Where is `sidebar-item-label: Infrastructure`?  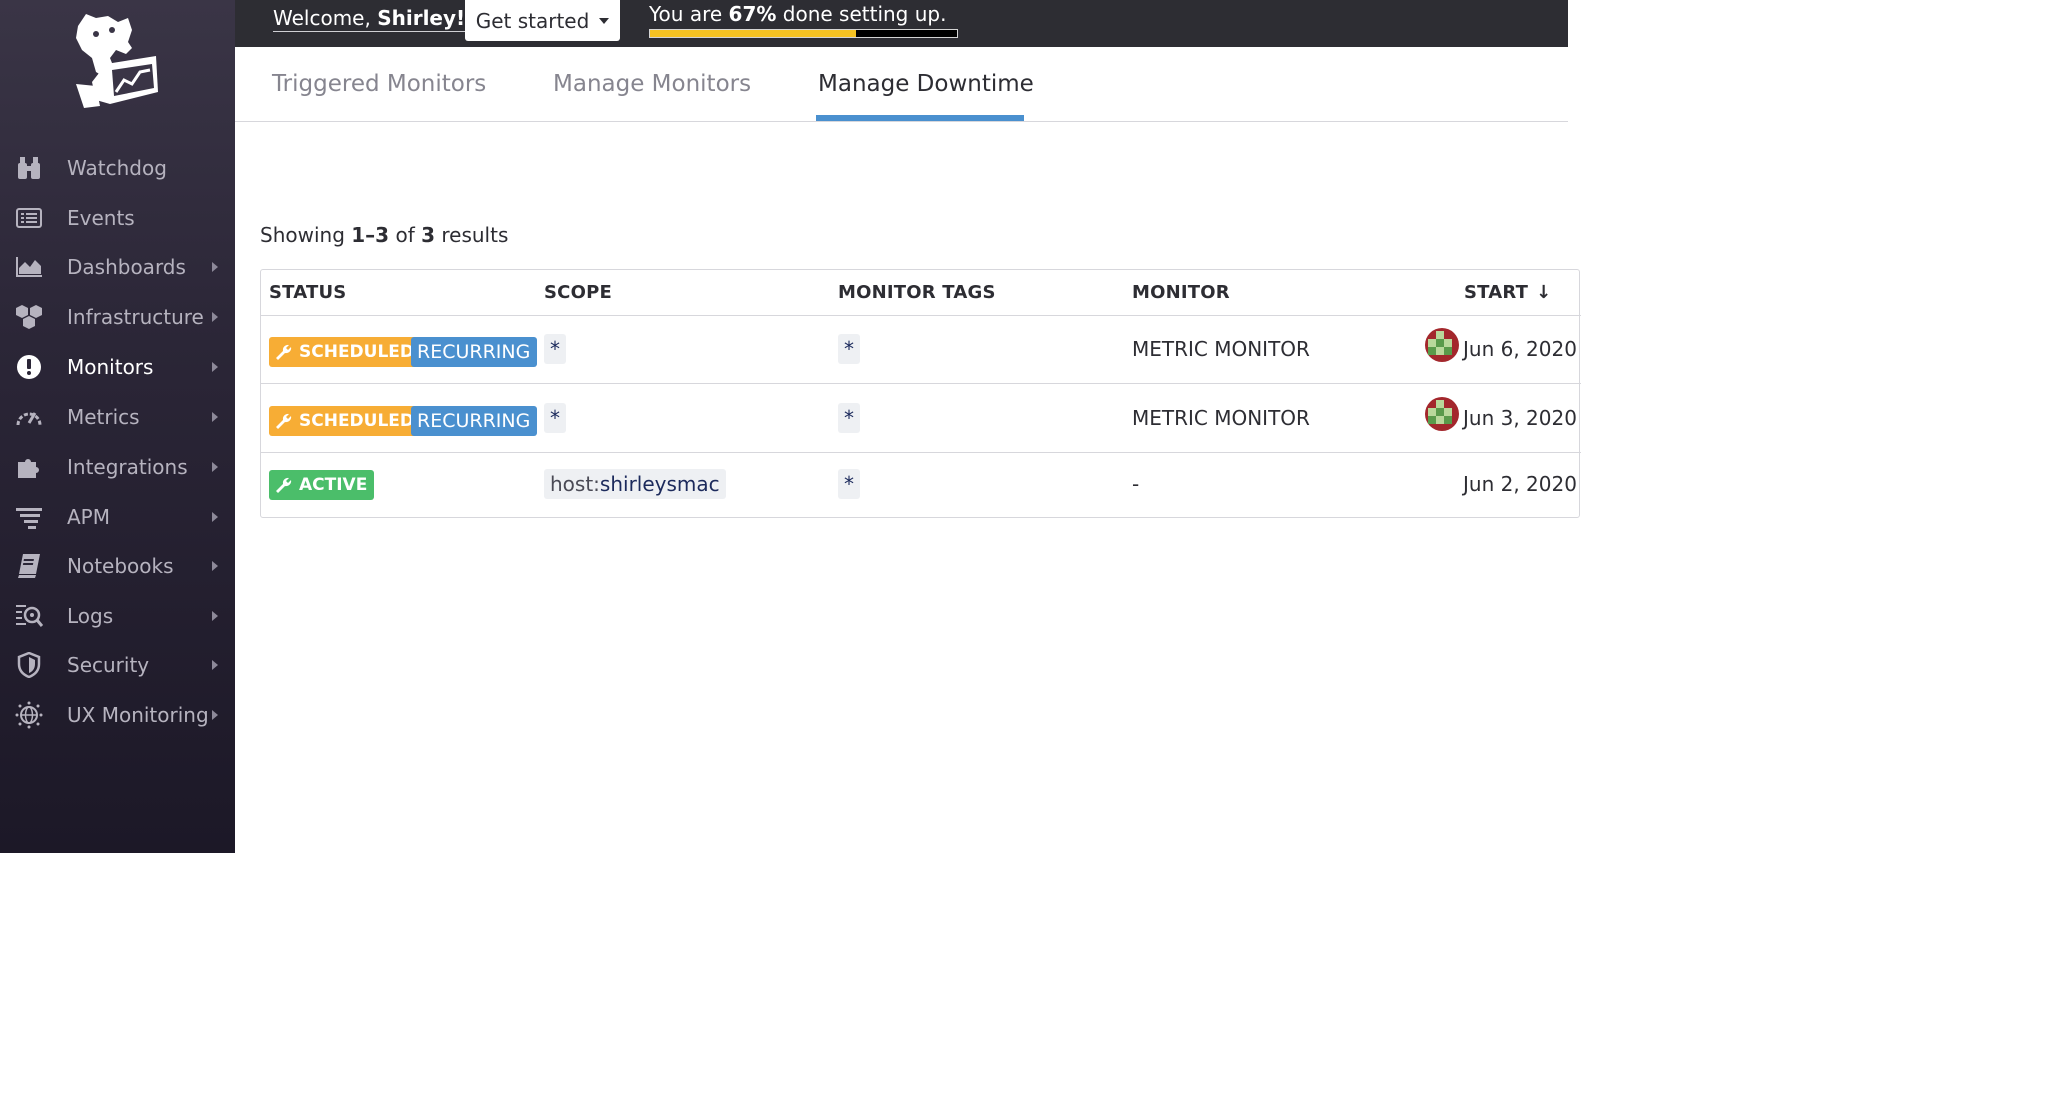
sidebar-item-label: Infrastructure is located at coordinates (135, 317).